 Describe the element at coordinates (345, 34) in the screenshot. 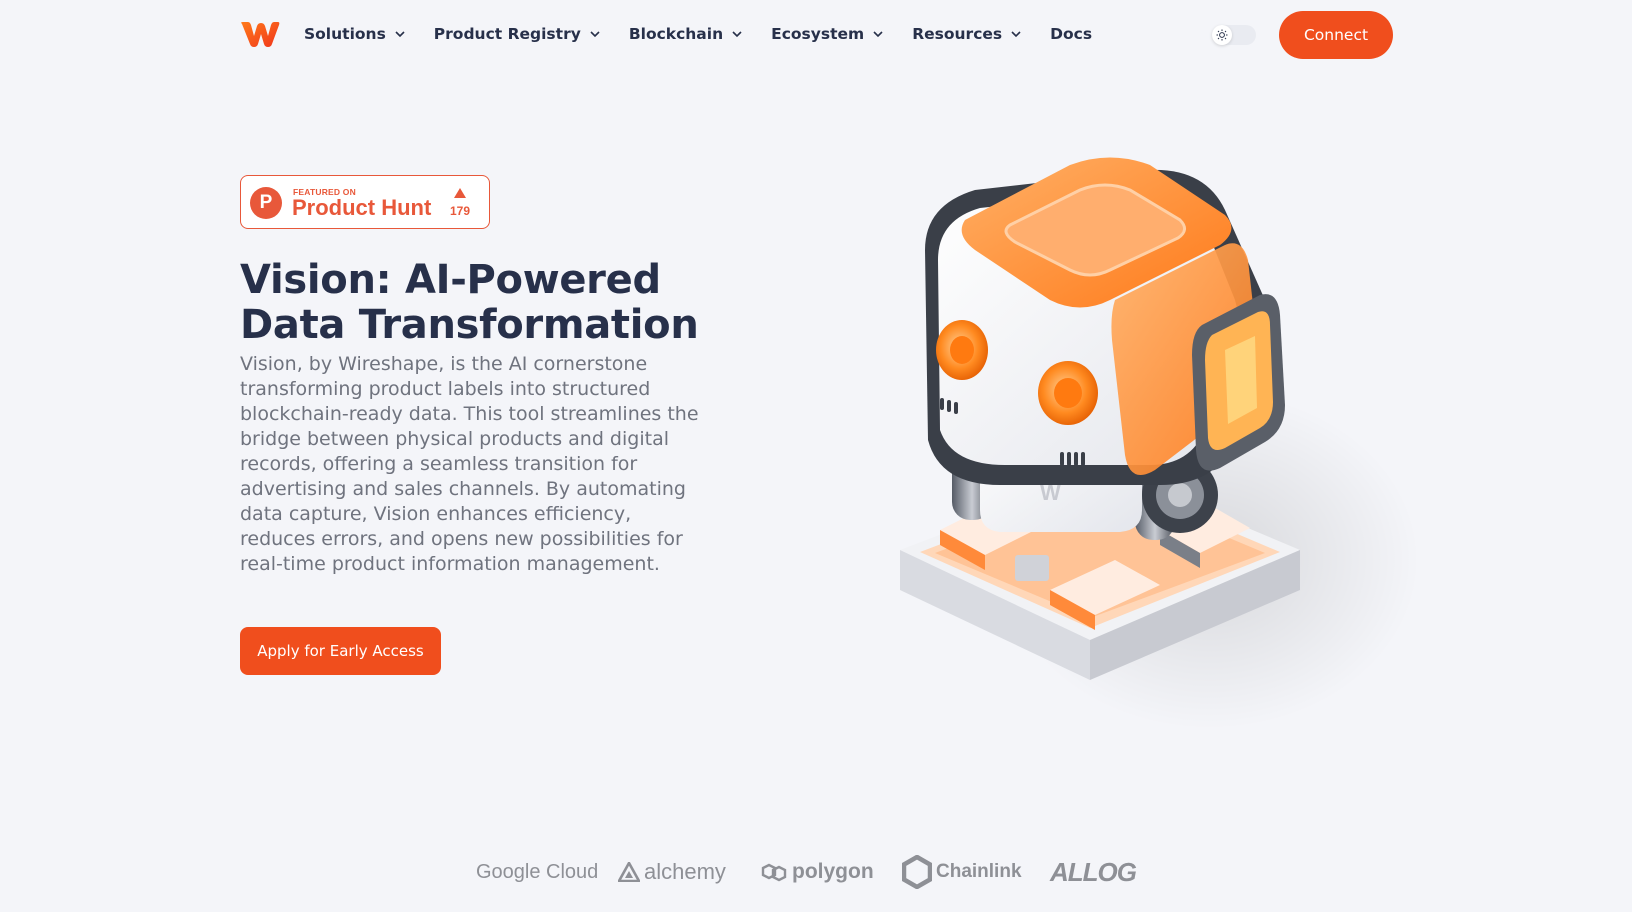

I see `menu-solutions-label: Solutions` at that location.